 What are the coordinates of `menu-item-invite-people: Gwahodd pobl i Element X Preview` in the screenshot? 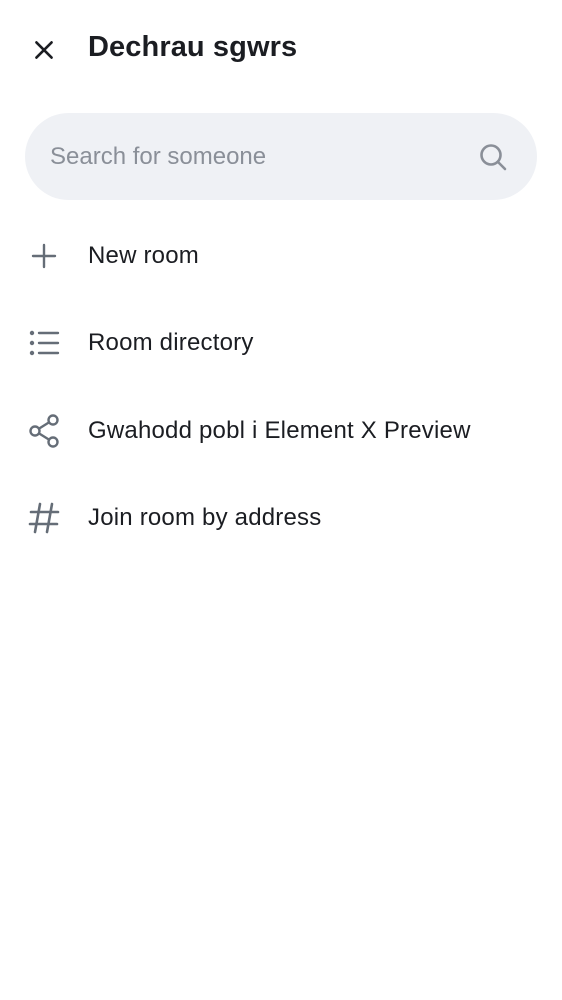 It's located at (281, 431).